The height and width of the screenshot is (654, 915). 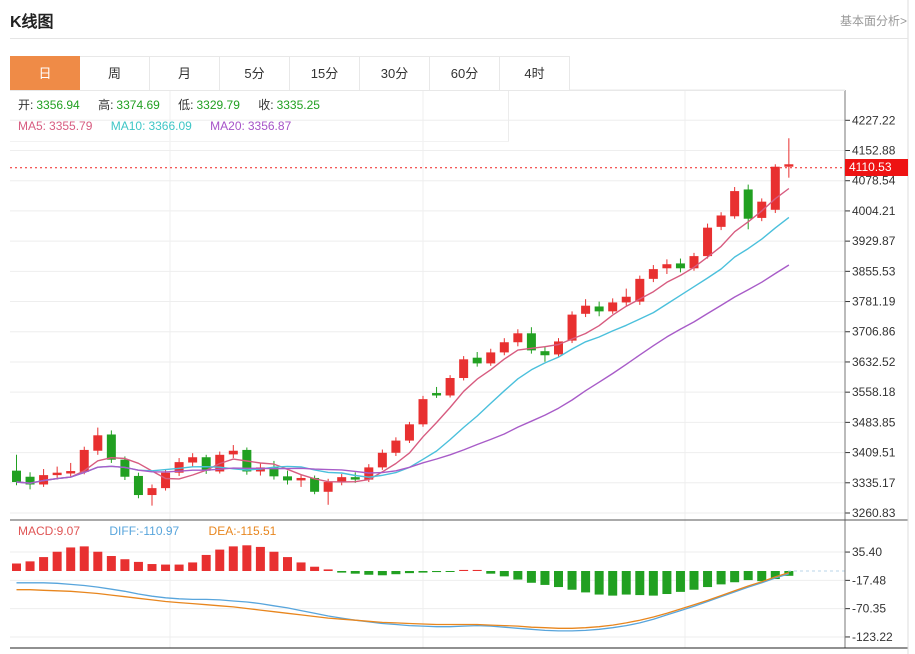 I want to click on svg-text: -123.22, so click(x=872, y=637).